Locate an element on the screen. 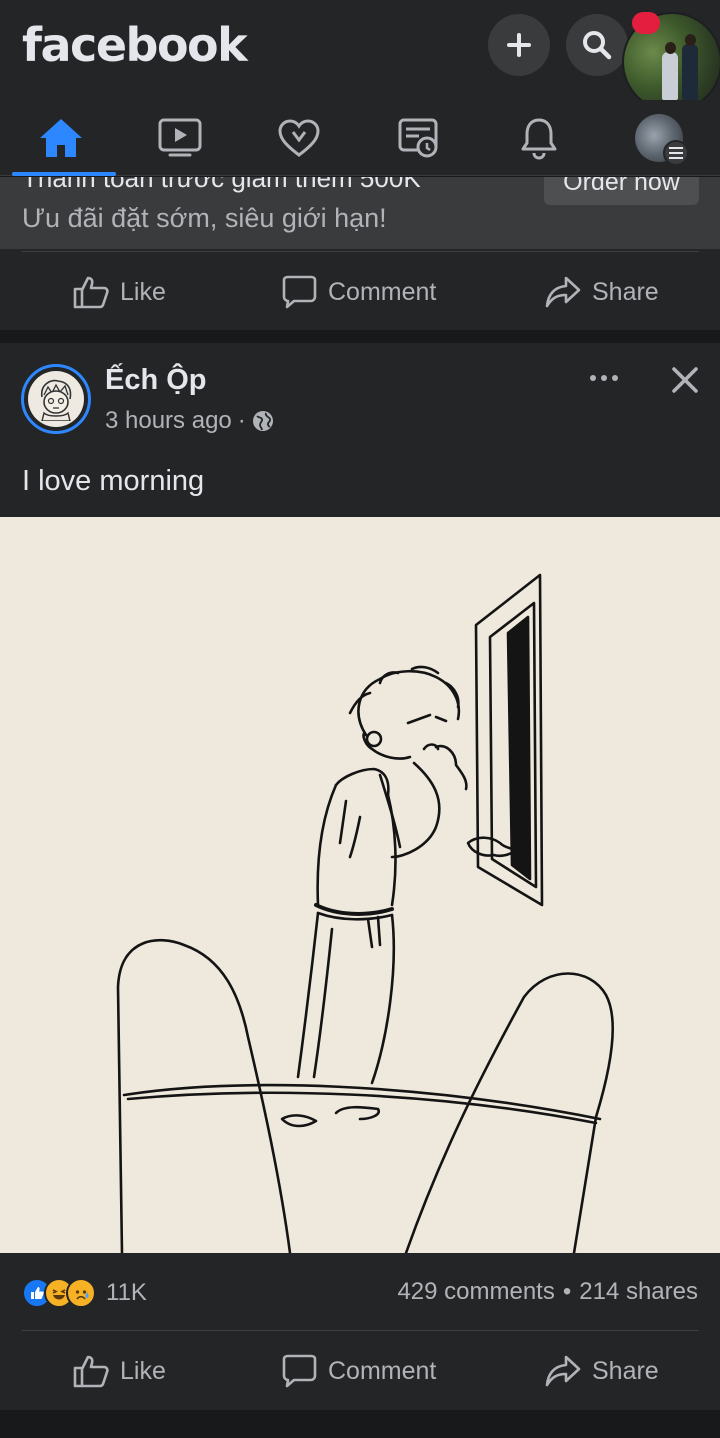  search-button is located at coordinates (597, 45).